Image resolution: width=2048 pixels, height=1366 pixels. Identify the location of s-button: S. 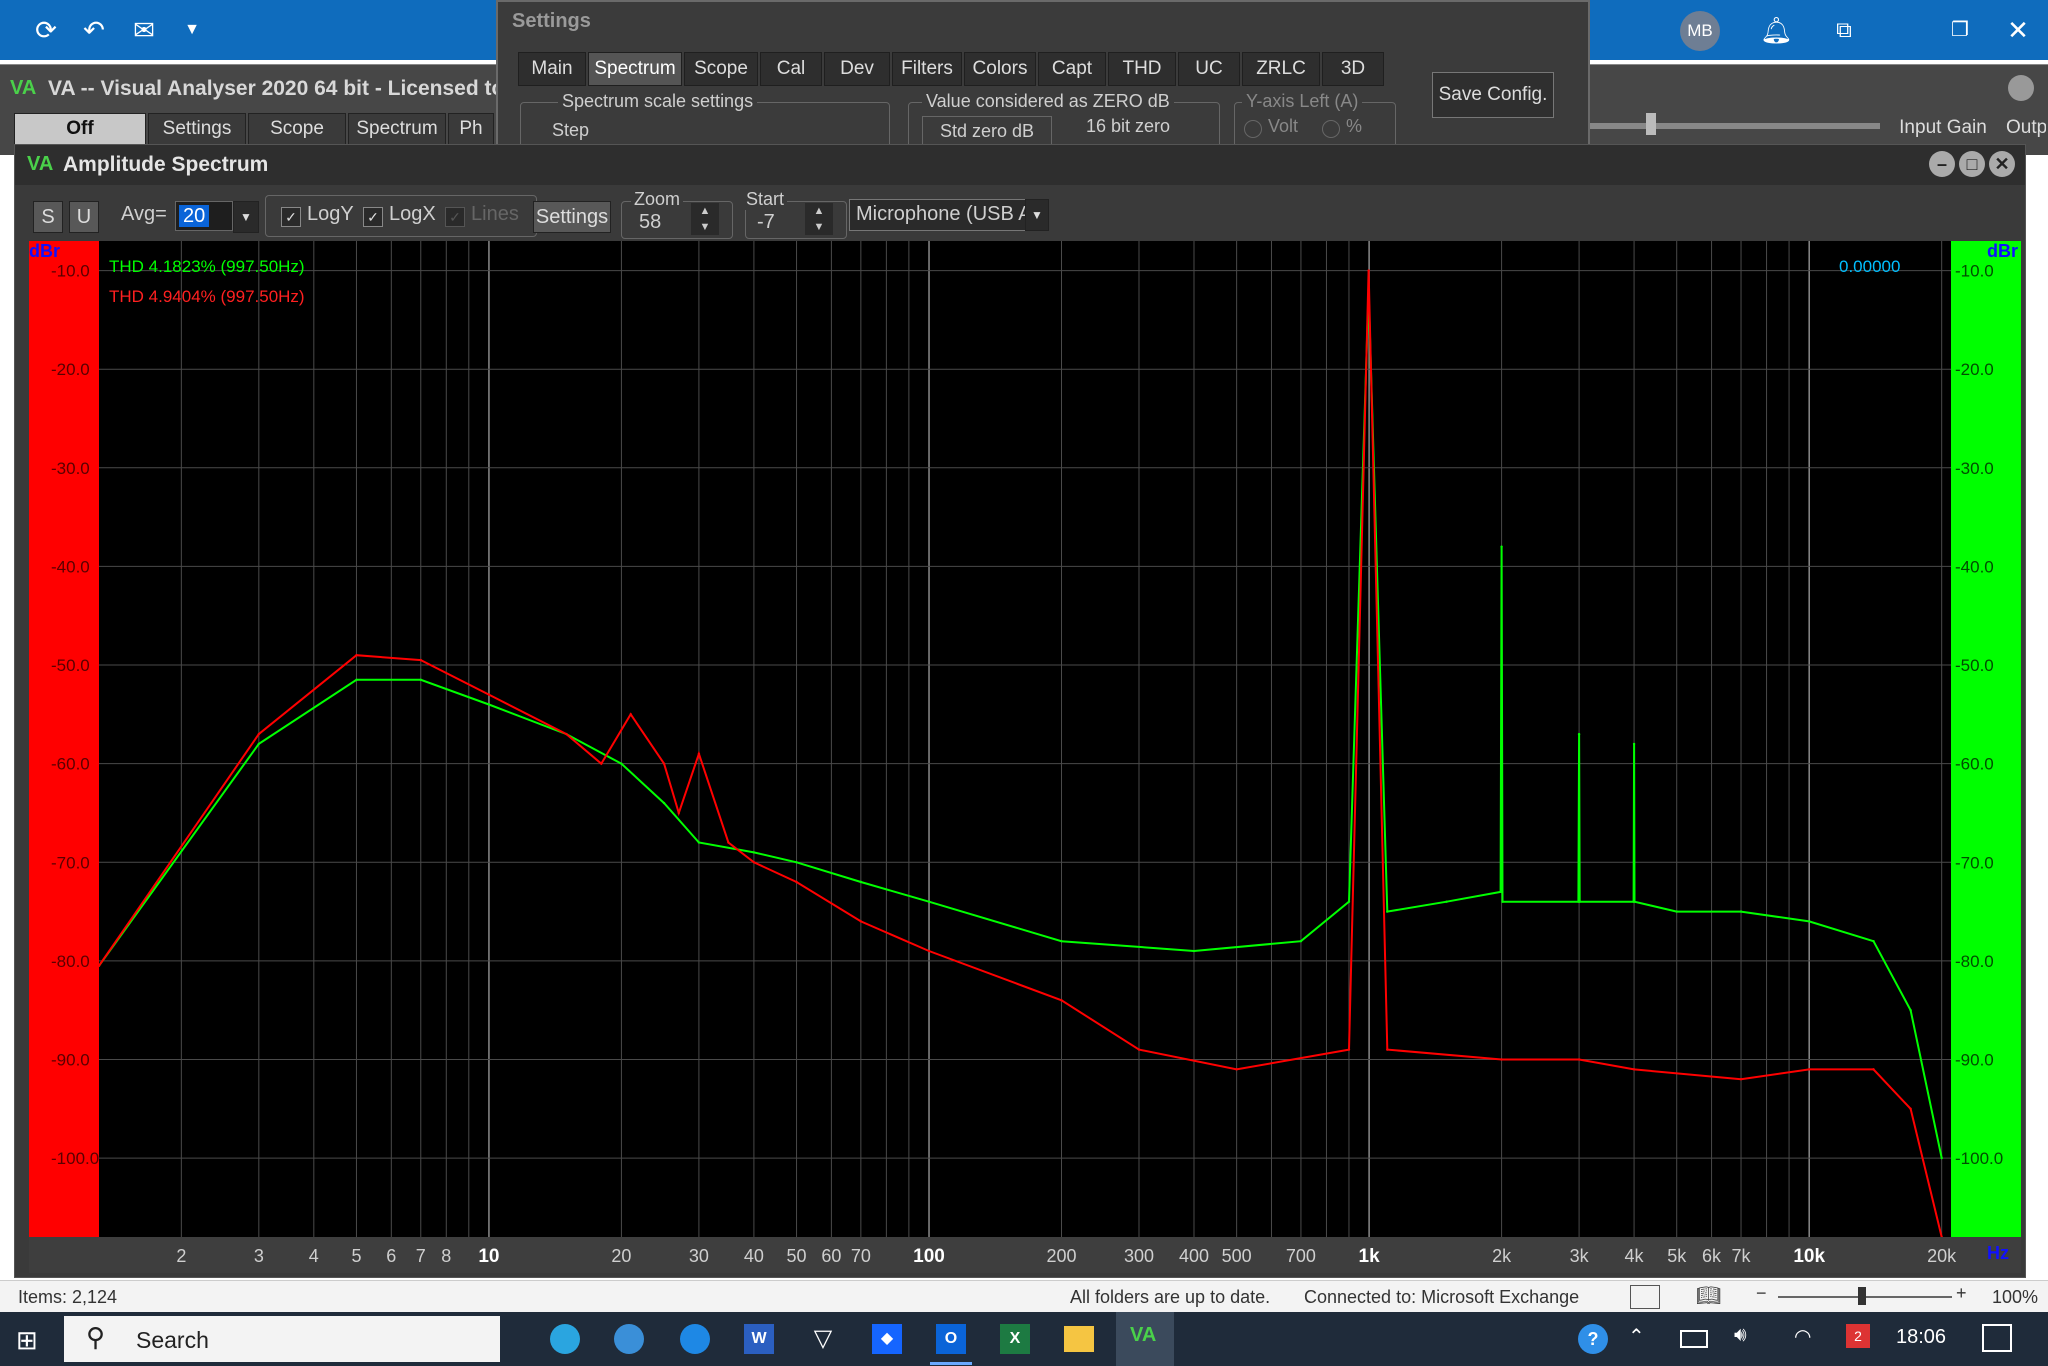
(48, 217).